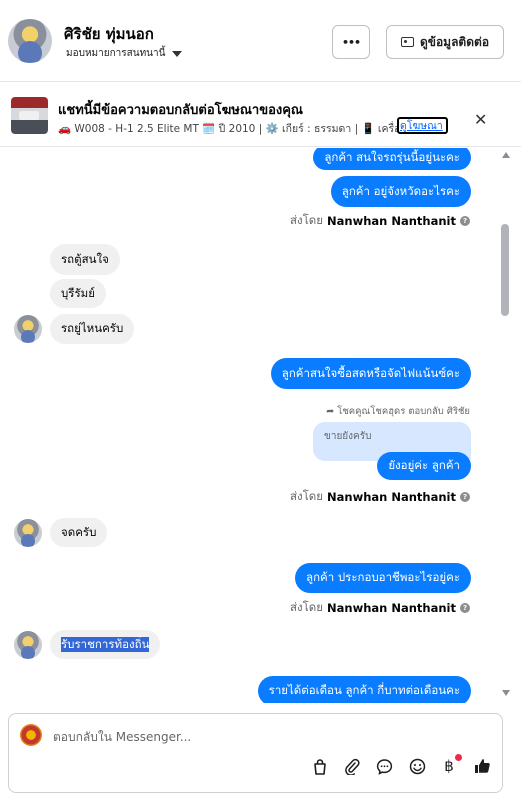 The image size is (521, 800). Describe the element at coordinates (506, 155) in the screenshot. I see `scroll-up-arrow-icon` at that location.